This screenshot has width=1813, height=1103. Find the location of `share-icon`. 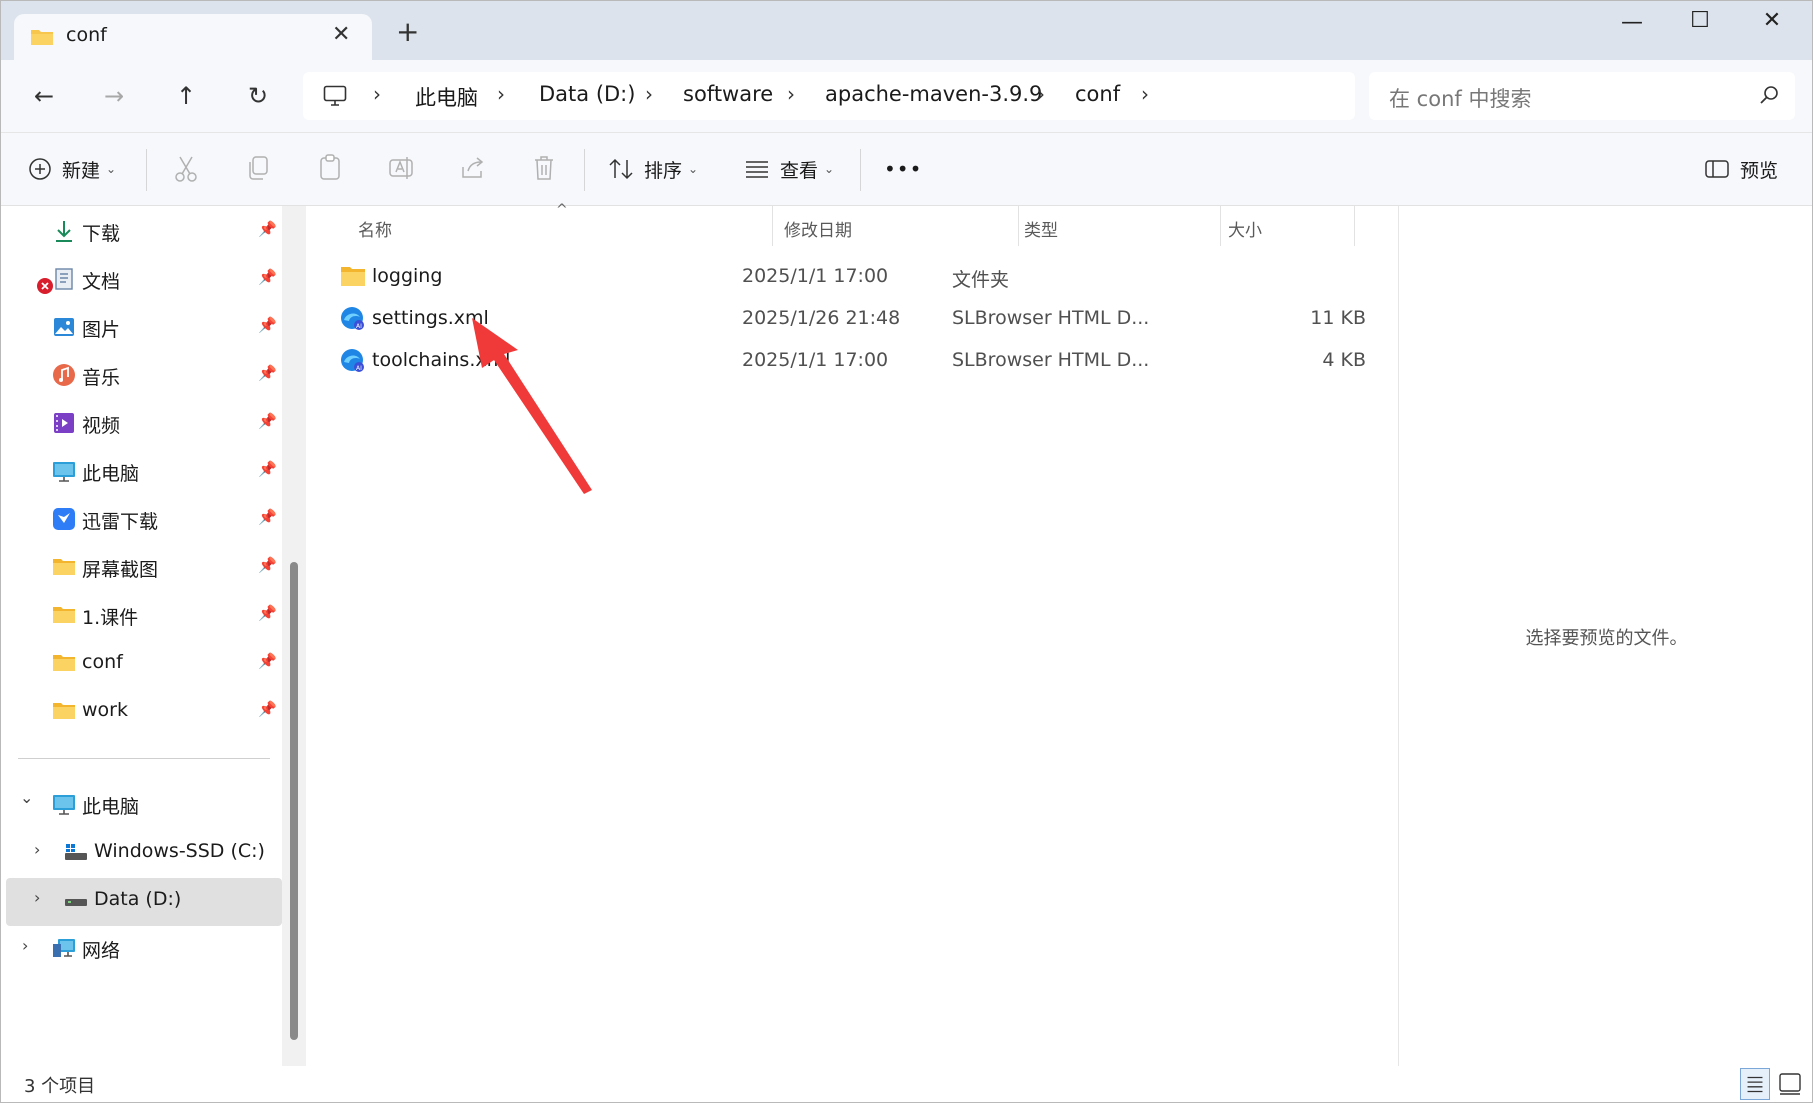

share-icon is located at coordinates (473, 168).